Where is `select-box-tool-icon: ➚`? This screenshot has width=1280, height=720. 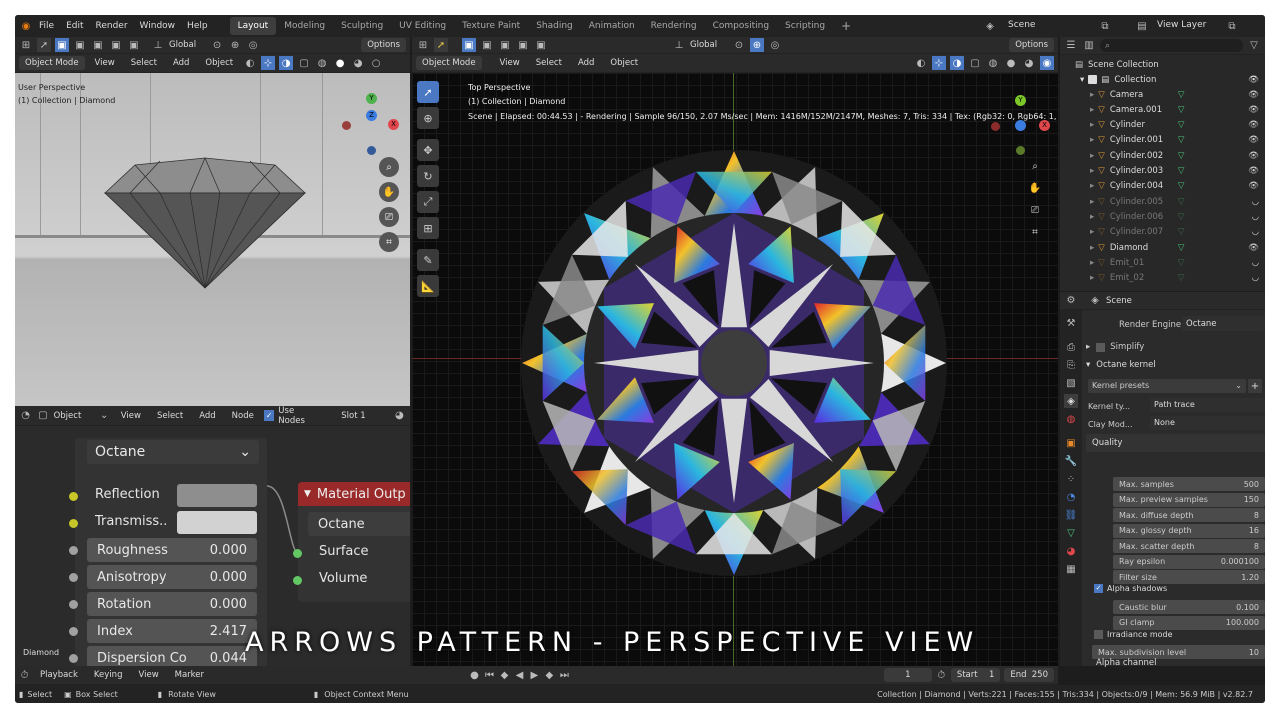 select-box-tool-icon: ➚ is located at coordinates (428, 92).